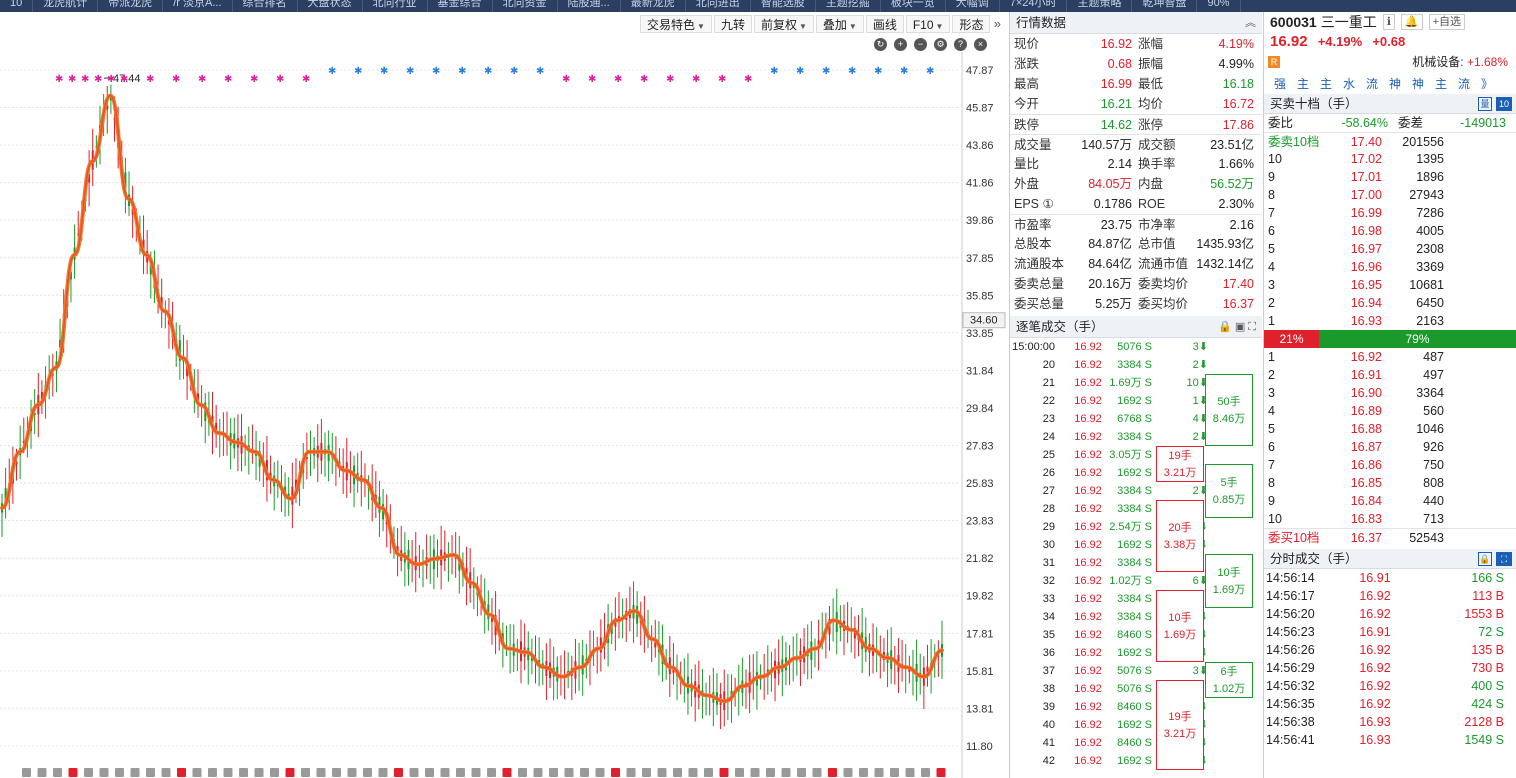 Image resolution: width=1516 pixels, height=778 pixels. What do you see at coordinates (940, 44) in the screenshot?
I see `settings-icon: ⚙` at bounding box center [940, 44].